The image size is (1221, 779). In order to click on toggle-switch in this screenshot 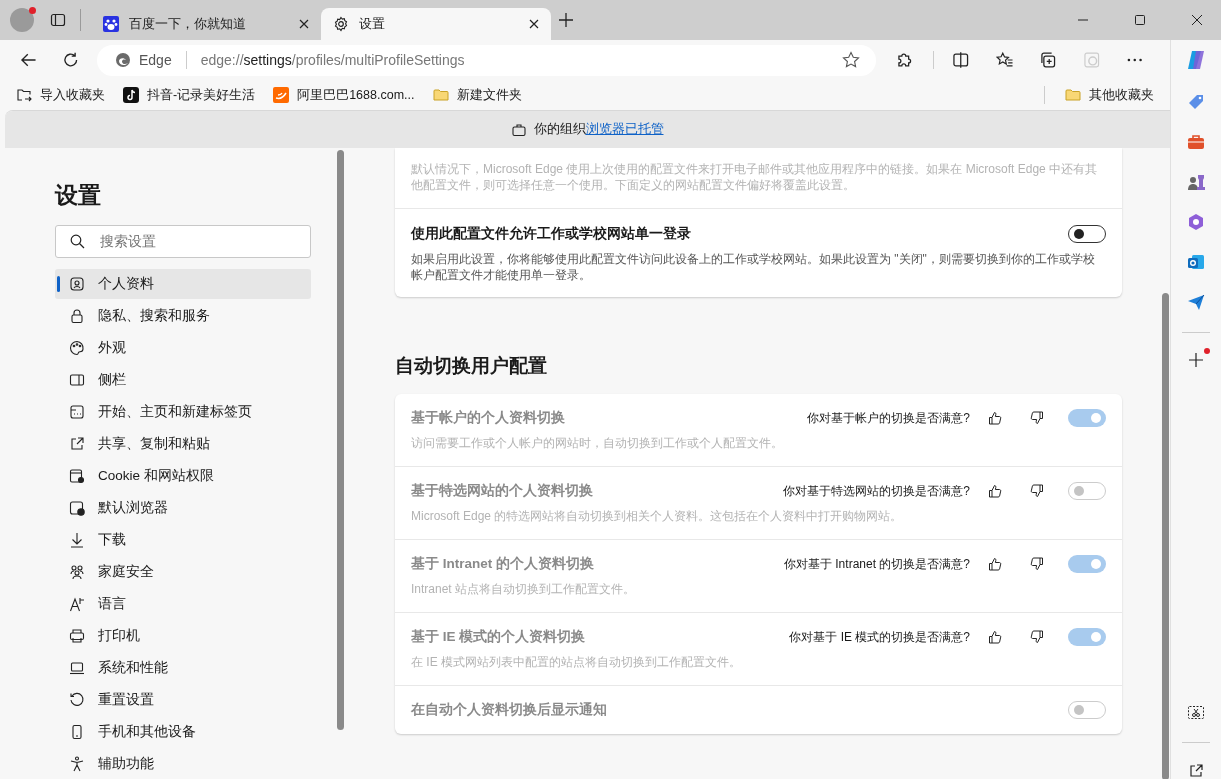, I will do `click(1087, 234)`.